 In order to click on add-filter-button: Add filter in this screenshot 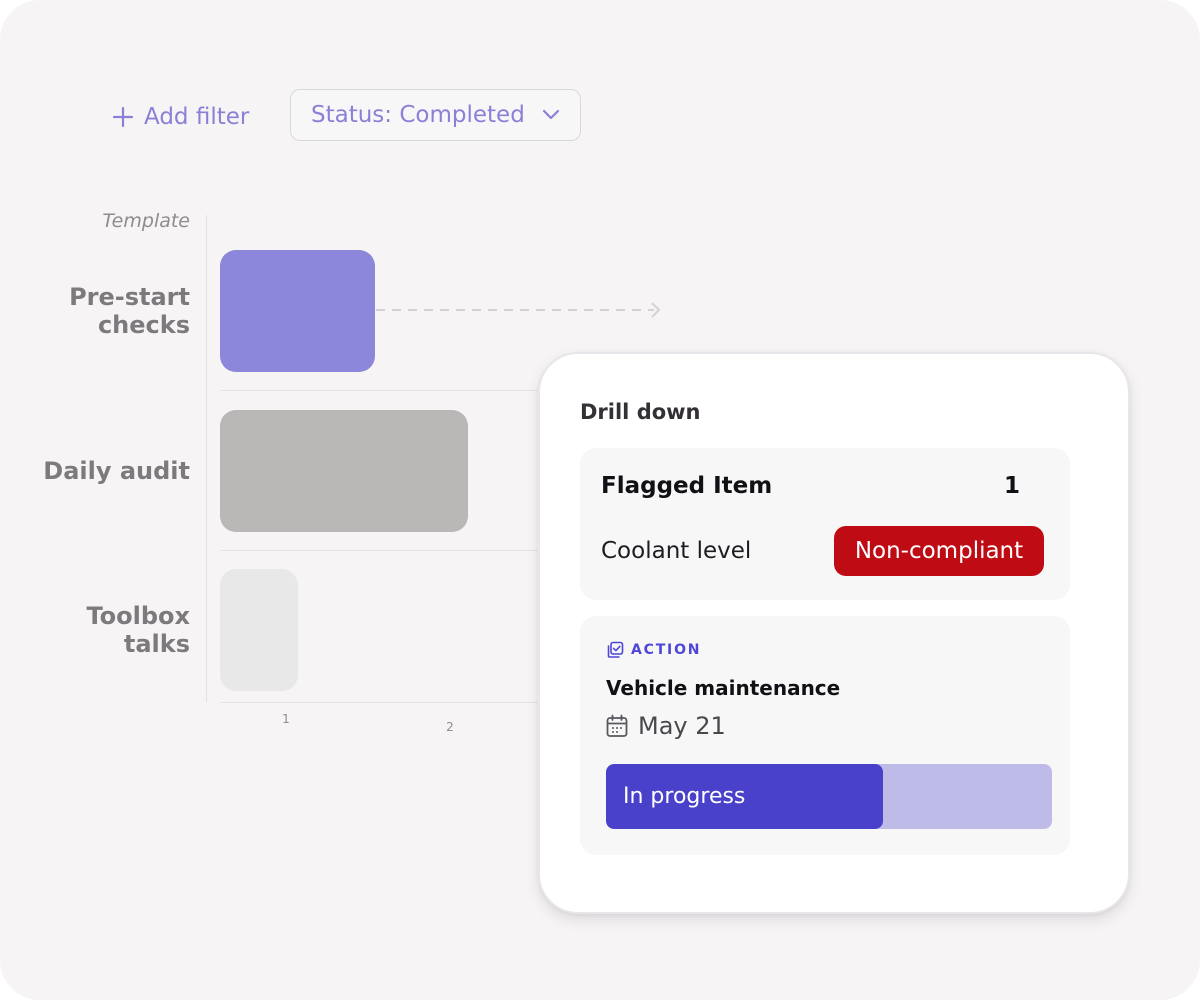, I will do `click(180, 117)`.